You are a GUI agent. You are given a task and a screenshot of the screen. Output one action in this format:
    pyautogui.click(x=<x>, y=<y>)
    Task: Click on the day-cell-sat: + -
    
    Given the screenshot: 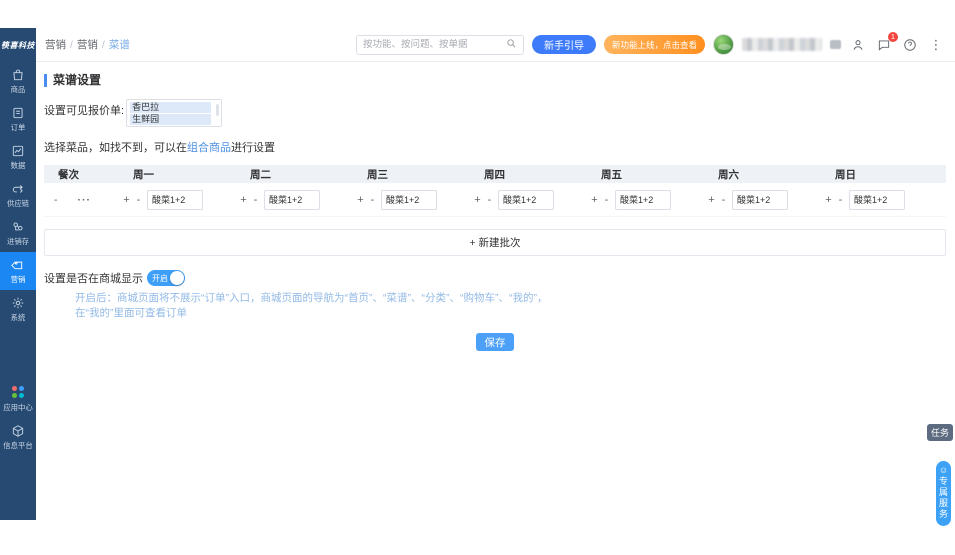 What is the action you would take?
    pyautogui.click(x=766, y=199)
    